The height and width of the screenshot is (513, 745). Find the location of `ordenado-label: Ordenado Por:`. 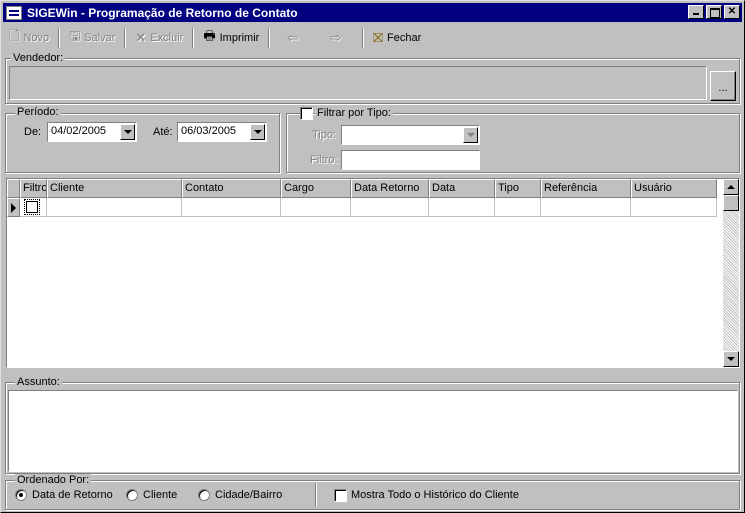

ordenado-label: Ordenado Por: is located at coordinates (53, 480).